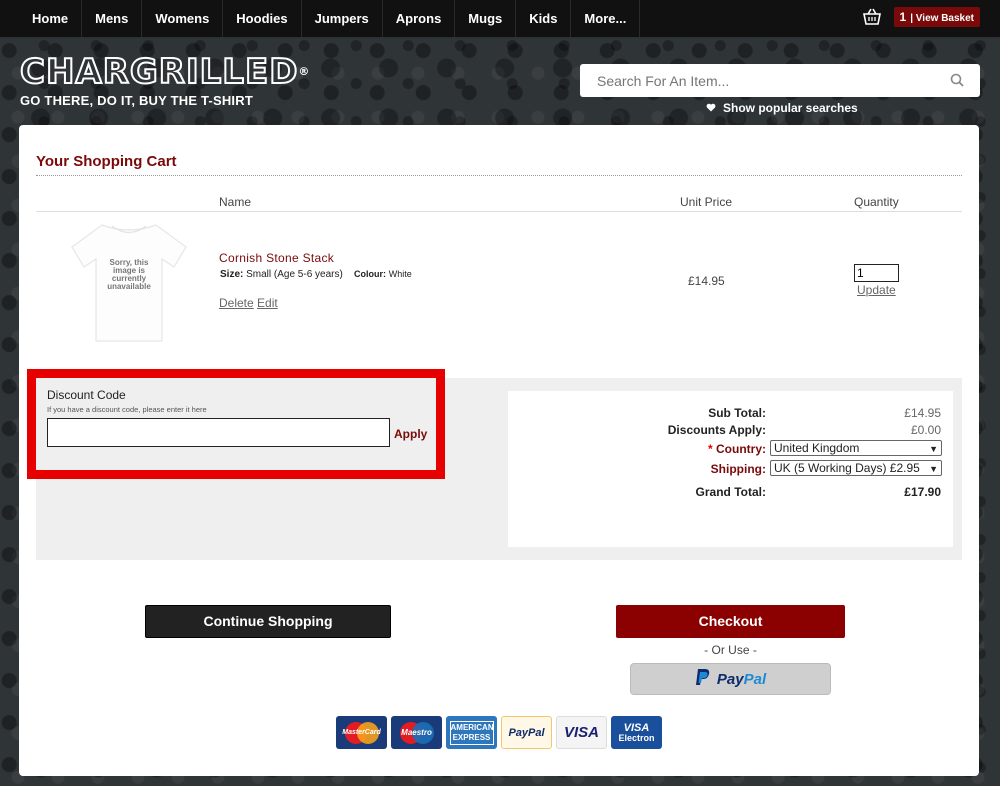  Describe the element at coordinates (276, 258) in the screenshot. I see `product-name-link: Cornish Stone Stack` at that location.